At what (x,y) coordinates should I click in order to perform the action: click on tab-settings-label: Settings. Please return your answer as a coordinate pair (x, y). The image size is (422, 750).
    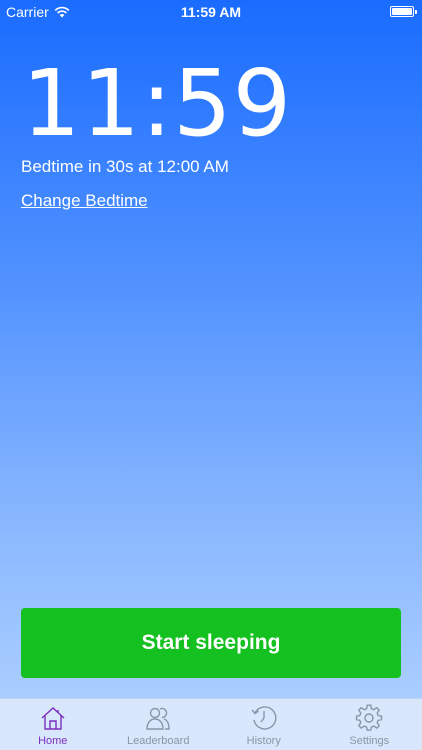
    Looking at the image, I should click on (369, 741).